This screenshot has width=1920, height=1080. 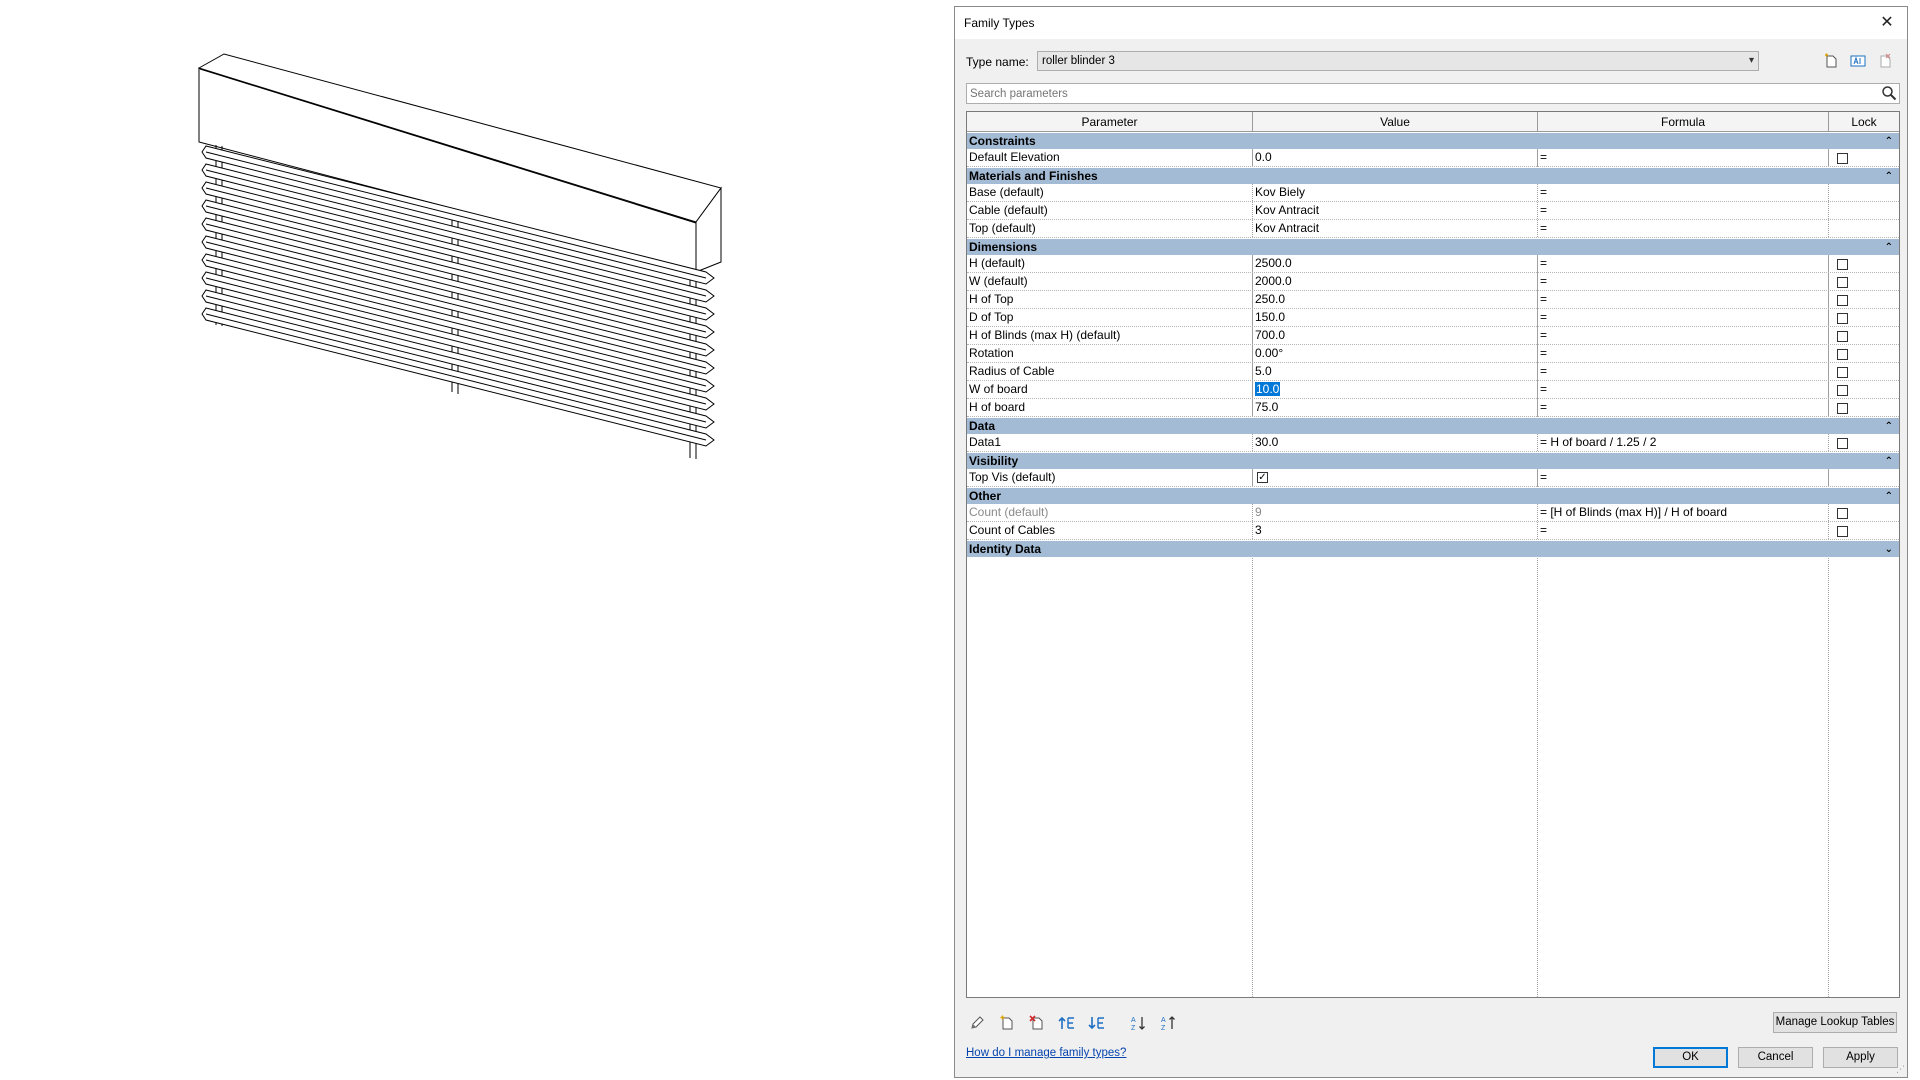 I want to click on param-row-h-of-board: H of board 75.0 =, so click(x=1433, y=408).